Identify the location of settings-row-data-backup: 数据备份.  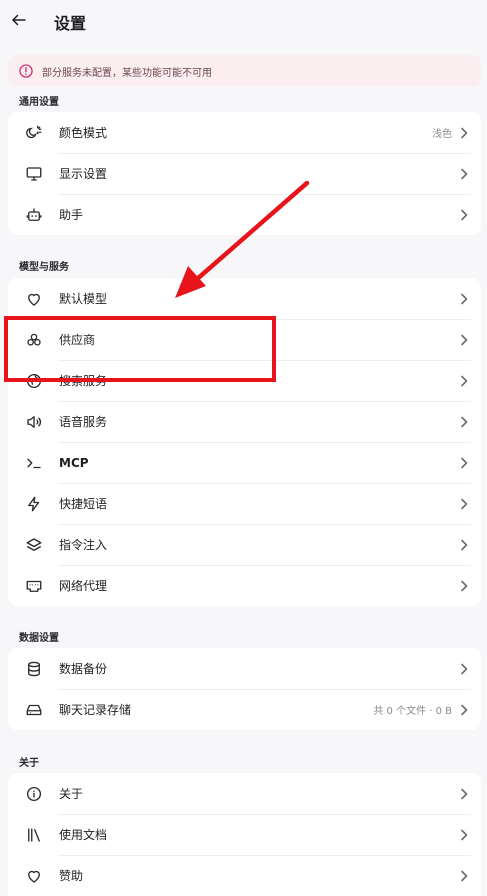
(244, 668).